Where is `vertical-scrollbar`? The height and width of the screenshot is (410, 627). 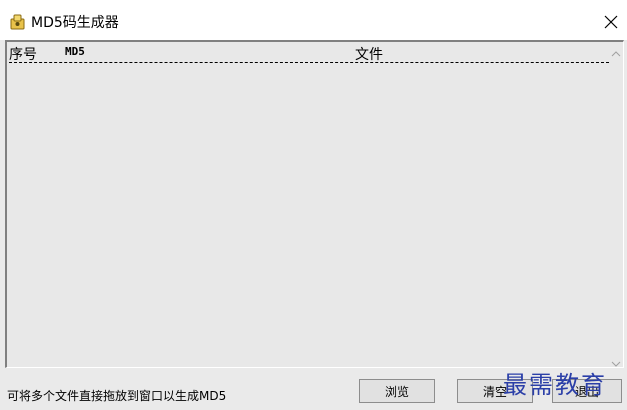
vertical-scrollbar is located at coordinates (616, 204).